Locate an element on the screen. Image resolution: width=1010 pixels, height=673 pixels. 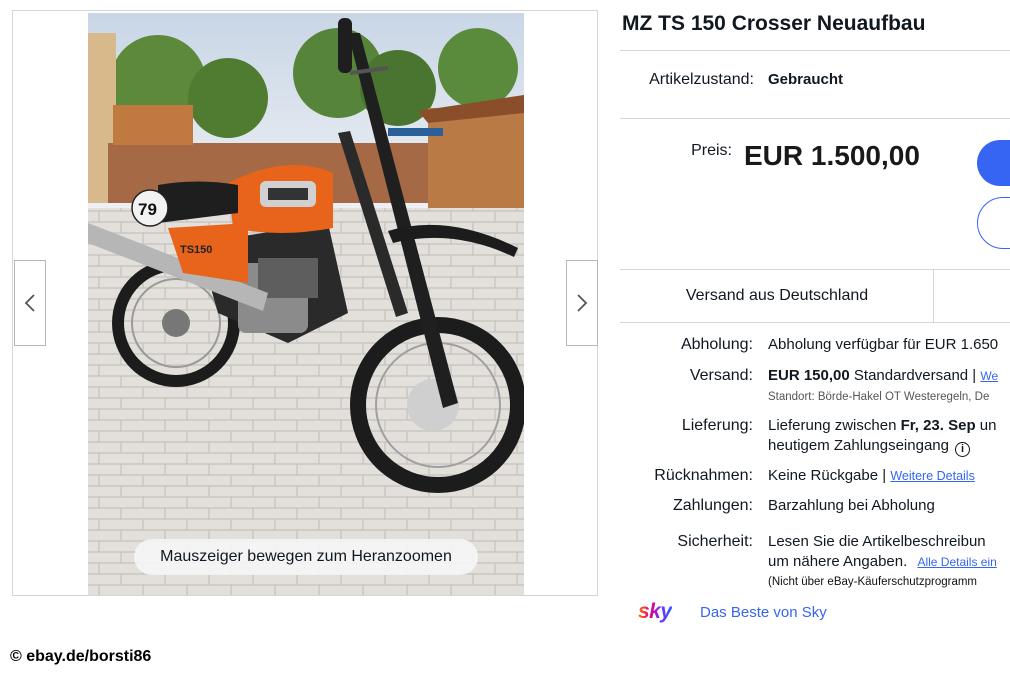
pickup-value: Abholung verfügbar für EUR 1.650 is located at coordinates (883, 344).